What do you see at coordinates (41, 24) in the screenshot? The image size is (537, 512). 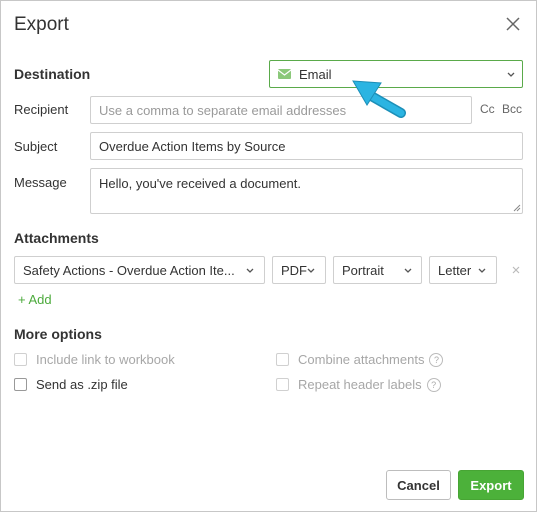 I see `dialog-title: Export` at bounding box center [41, 24].